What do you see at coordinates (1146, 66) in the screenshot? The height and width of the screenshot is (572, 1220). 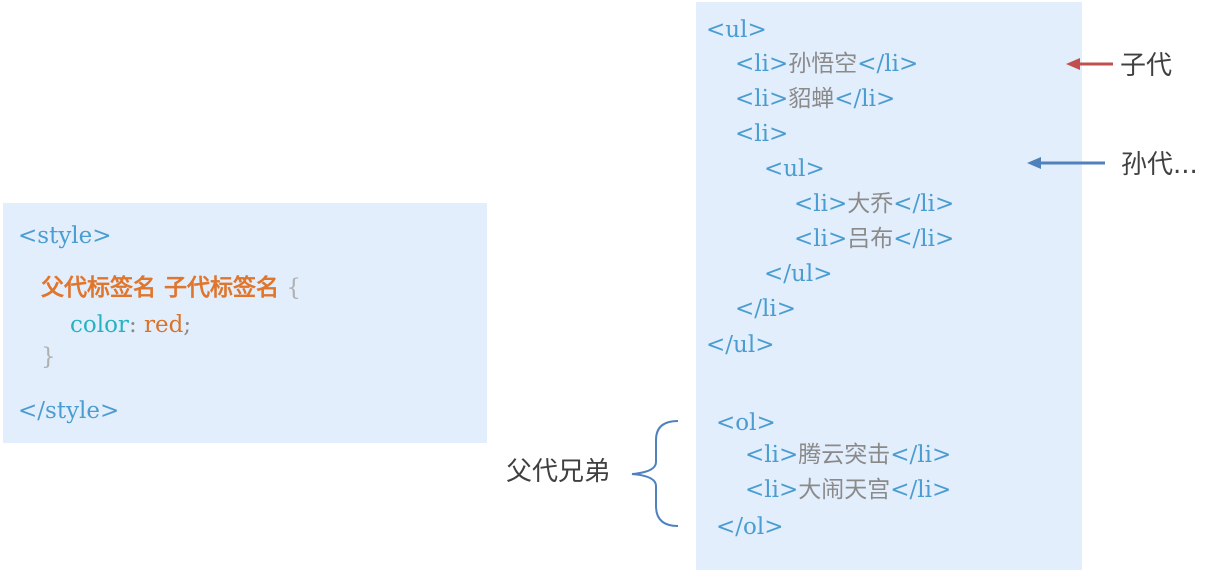 I see `child-label: 子代` at bounding box center [1146, 66].